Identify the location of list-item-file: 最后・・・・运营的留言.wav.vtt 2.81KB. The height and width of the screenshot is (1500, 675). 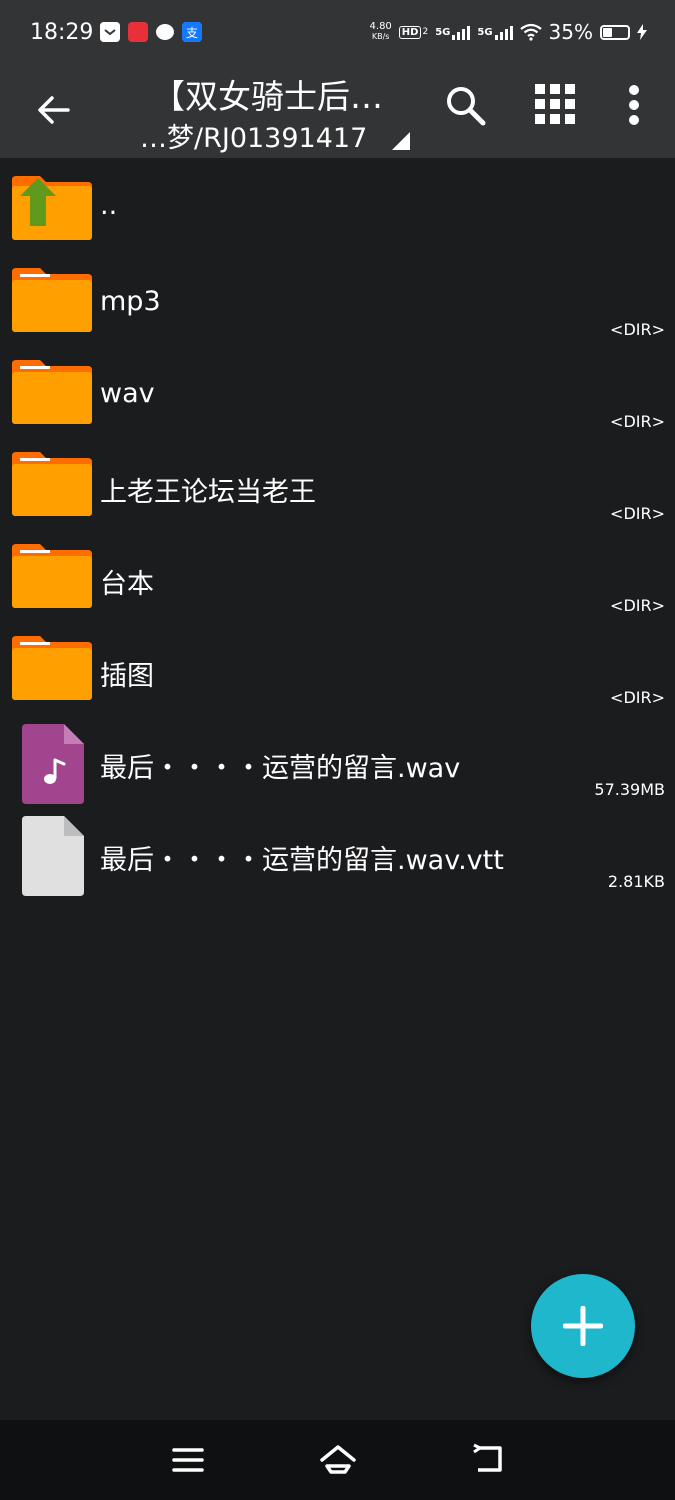
(337, 852).